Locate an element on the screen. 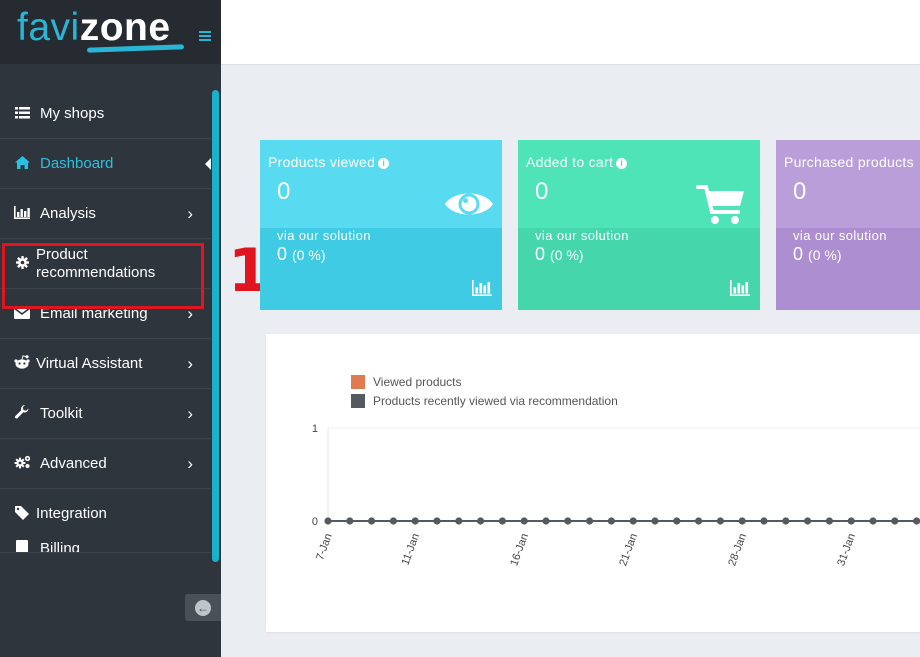 The image size is (920, 657). eye-icon is located at coordinates (469, 204).